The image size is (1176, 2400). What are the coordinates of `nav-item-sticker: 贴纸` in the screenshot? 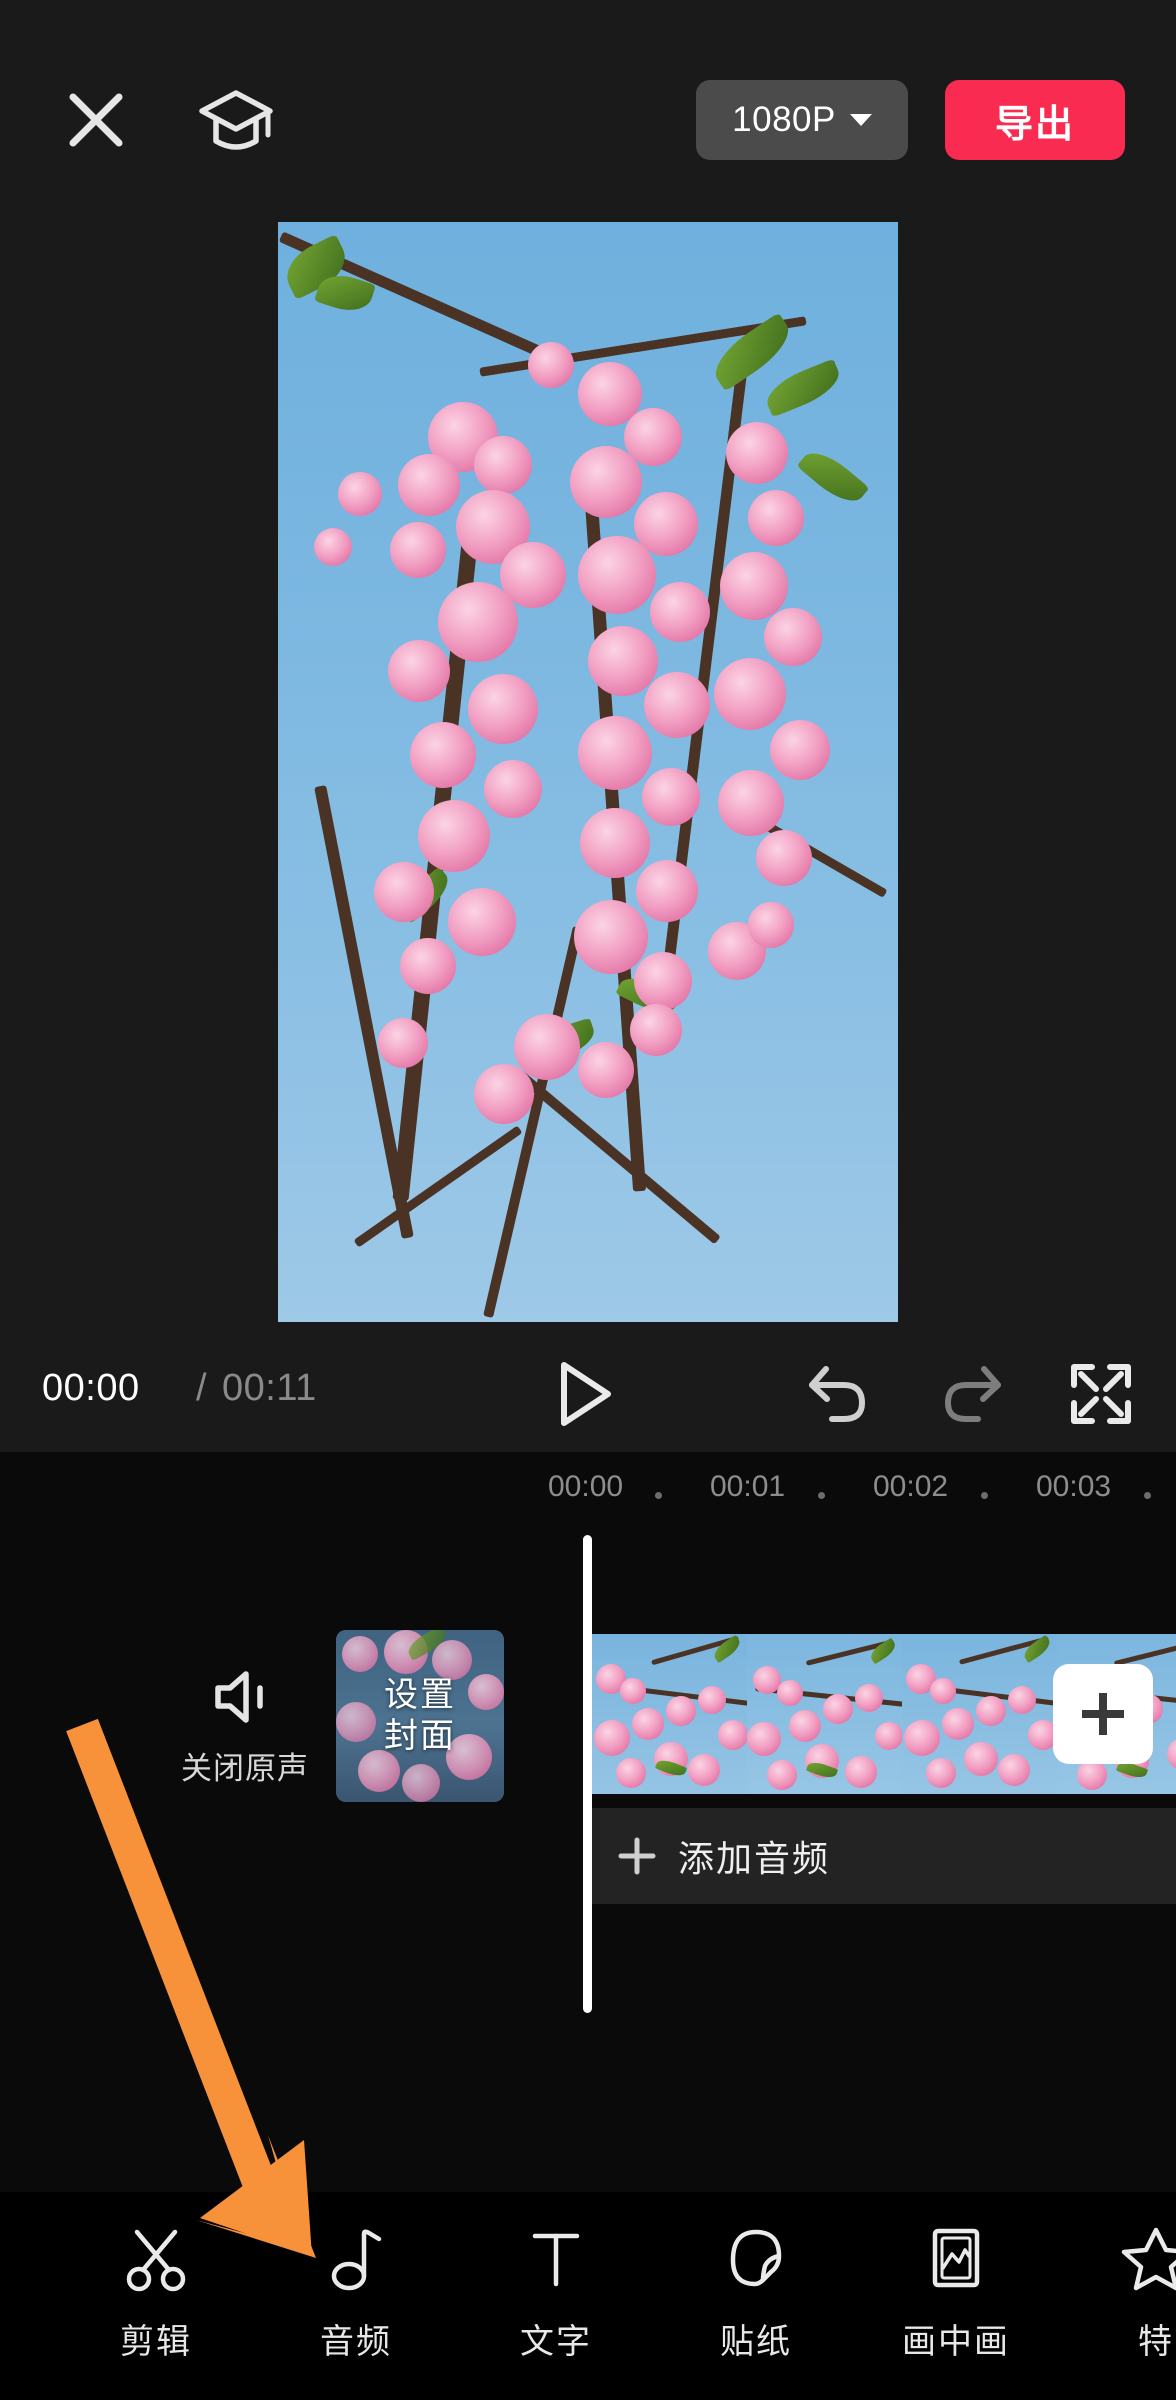 It's located at (756, 2296).